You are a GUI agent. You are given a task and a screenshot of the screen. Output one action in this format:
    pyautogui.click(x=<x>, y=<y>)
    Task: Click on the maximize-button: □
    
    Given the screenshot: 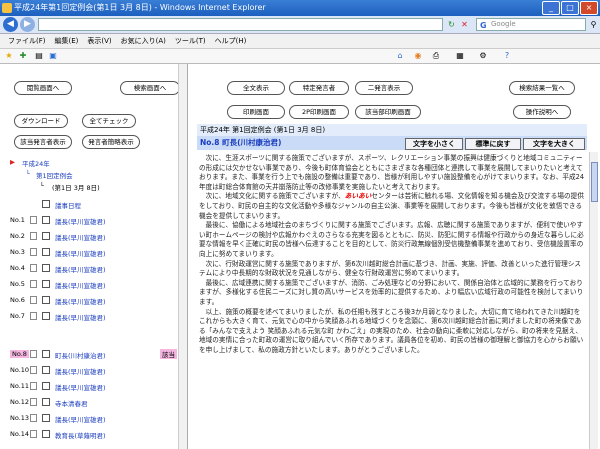 What is the action you would take?
    pyautogui.click(x=570, y=8)
    